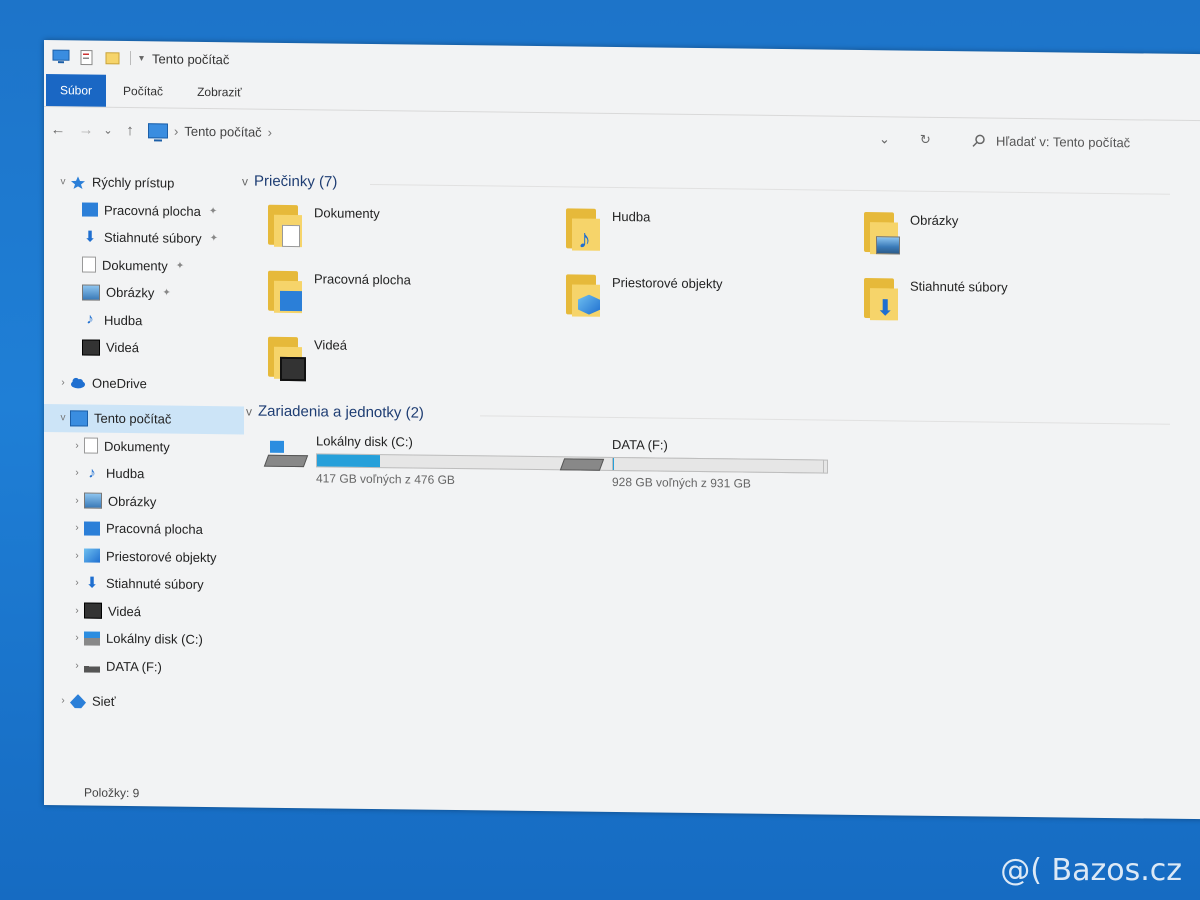  What do you see at coordinates (144, 183) in the screenshot?
I see `sidebar-item-quick-access: v Rýchly prístup` at bounding box center [144, 183].